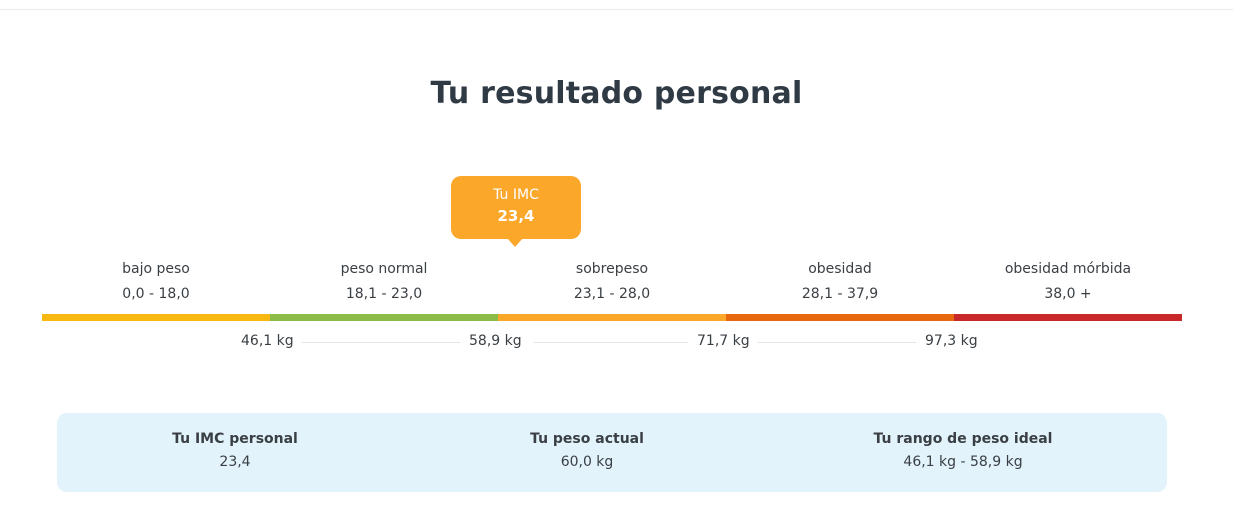 The width and height of the screenshot is (1233, 527). What do you see at coordinates (1068, 269) in the screenshot?
I see `category-name: obesidad mórbida` at bounding box center [1068, 269].